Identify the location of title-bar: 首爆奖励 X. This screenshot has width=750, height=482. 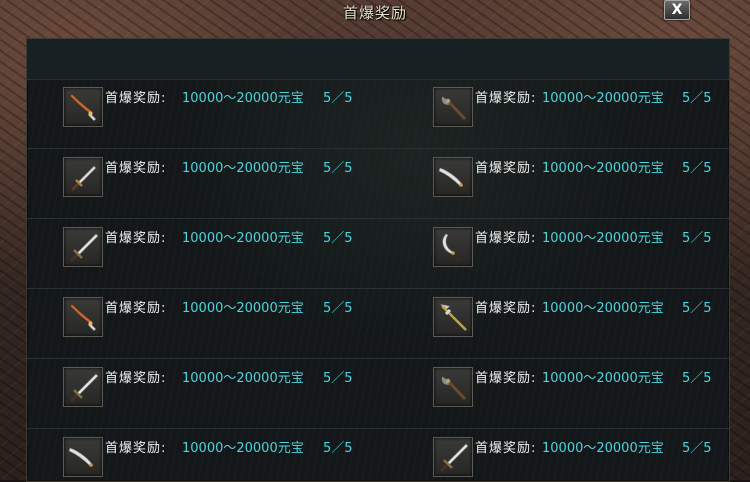
(375, 13).